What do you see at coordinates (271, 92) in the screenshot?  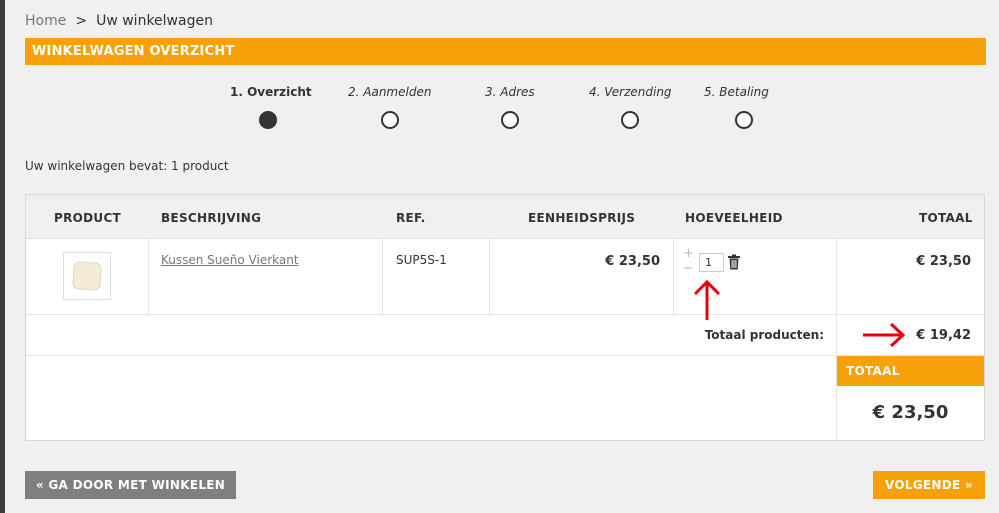 I see `step-overview: 1. Overzicht` at bounding box center [271, 92].